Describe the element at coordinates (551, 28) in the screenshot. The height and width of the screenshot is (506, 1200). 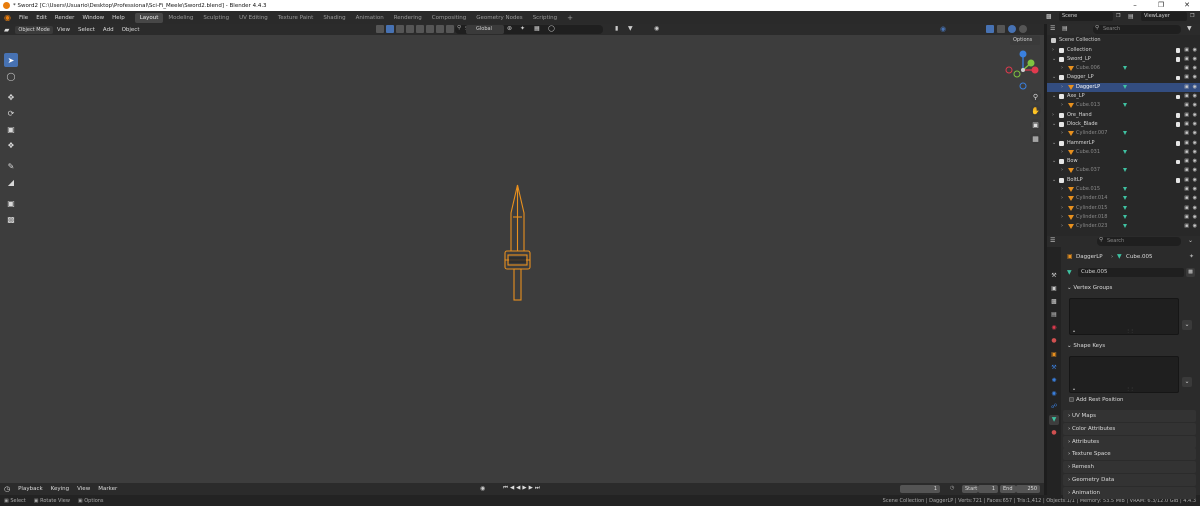
I see `proportional-editing-icon: ◯` at that location.